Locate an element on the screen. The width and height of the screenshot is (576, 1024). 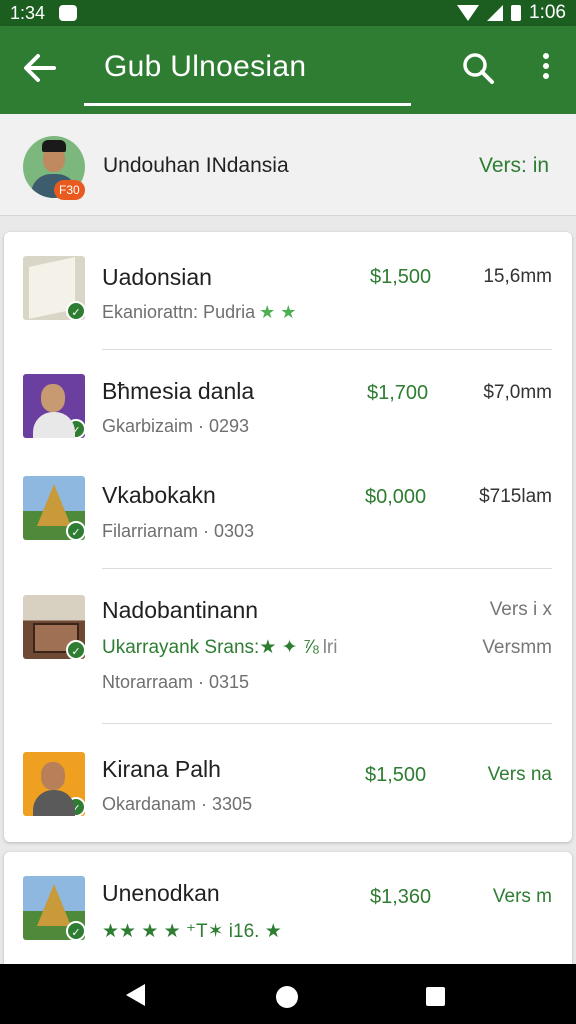
user-name: Undouhan INdansia is located at coordinates (196, 165).